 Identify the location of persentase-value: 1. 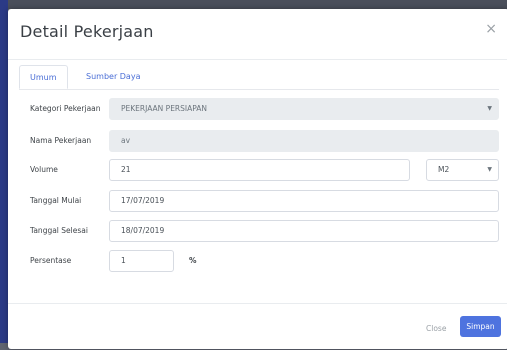
(123, 260).